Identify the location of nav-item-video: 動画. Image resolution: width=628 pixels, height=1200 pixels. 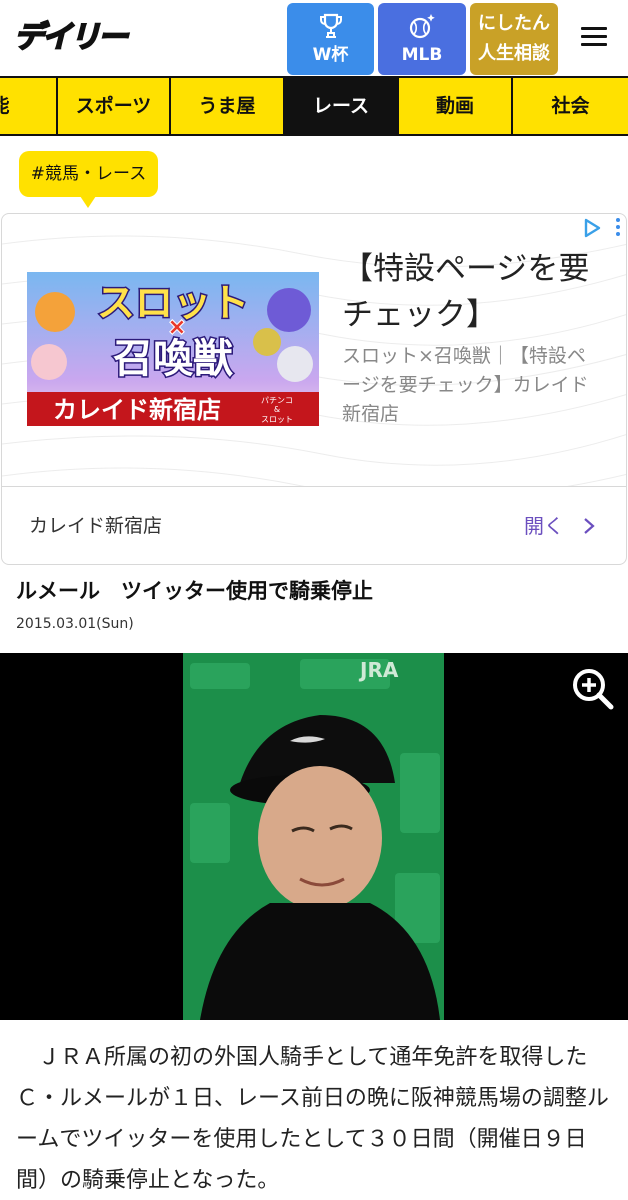
(456, 106).